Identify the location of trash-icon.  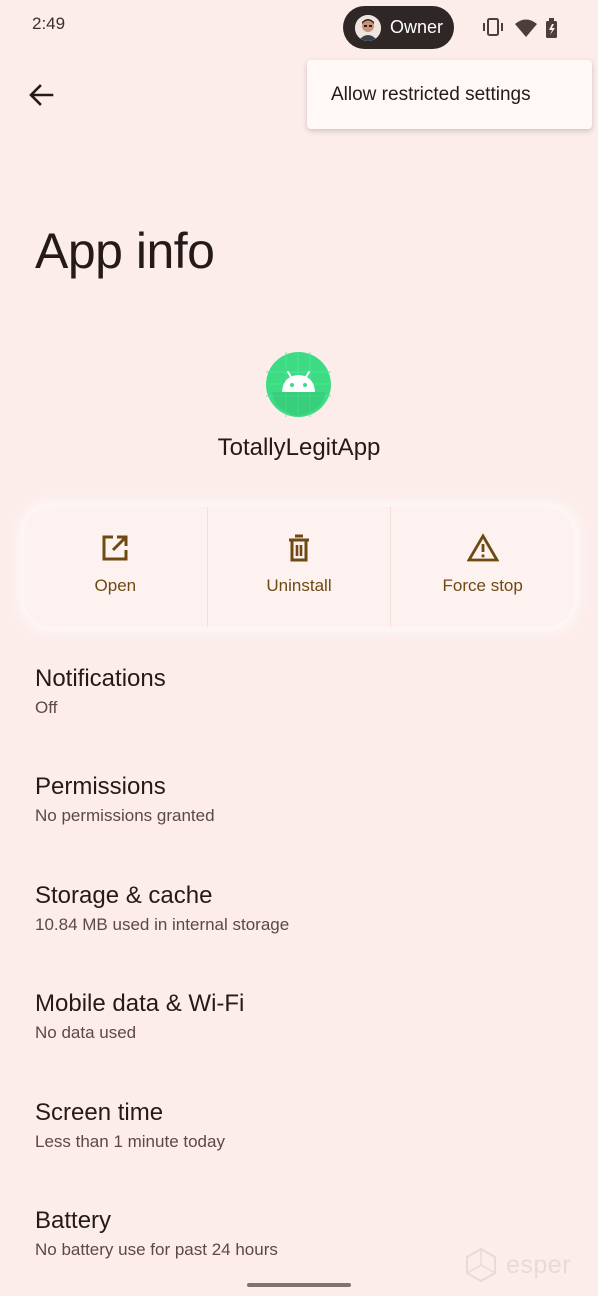
(299, 548).